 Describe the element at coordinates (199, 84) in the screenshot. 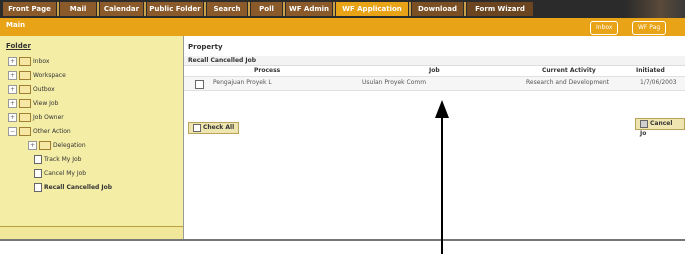

I see `row-checkbox` at that location.